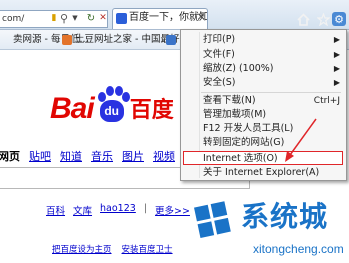 This screenshot has width=349, height=263. I want to click on baidu-favicon-icon, so click(121, 18).